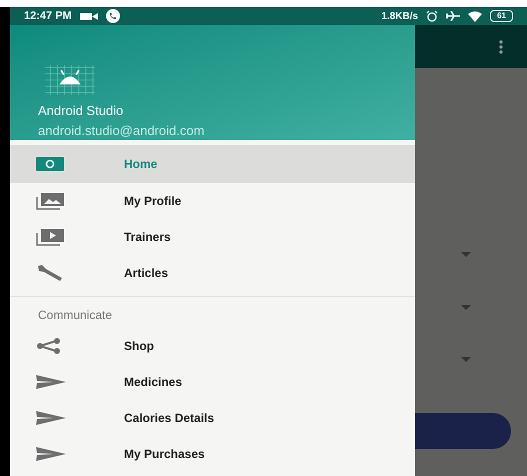  I want to click on menu-item: My Profile, so click(212, 201).